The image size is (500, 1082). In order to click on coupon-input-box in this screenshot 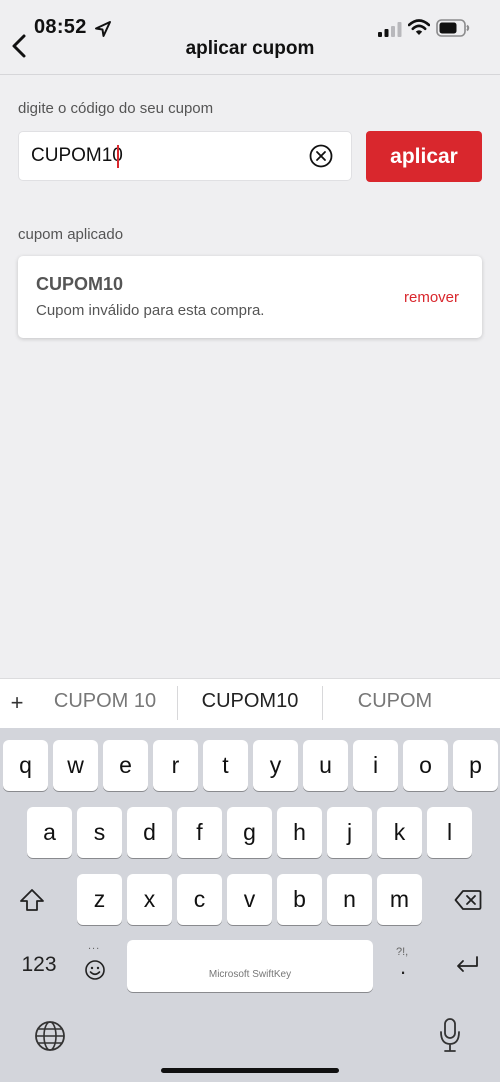, I will do `click(185, 156)`.